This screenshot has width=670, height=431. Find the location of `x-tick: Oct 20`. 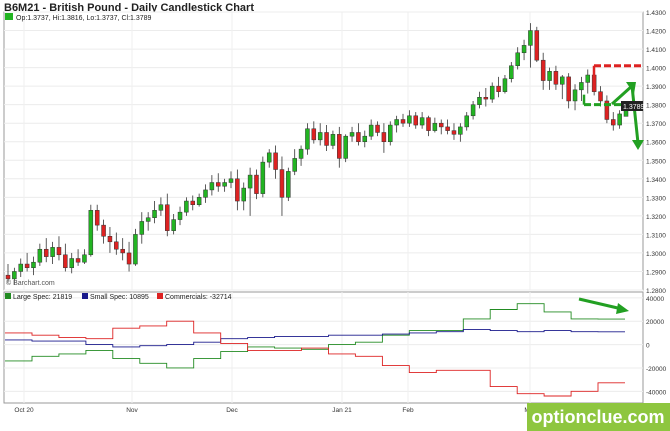

x-tick: Oct 20 is located at coordinates (24, 410).